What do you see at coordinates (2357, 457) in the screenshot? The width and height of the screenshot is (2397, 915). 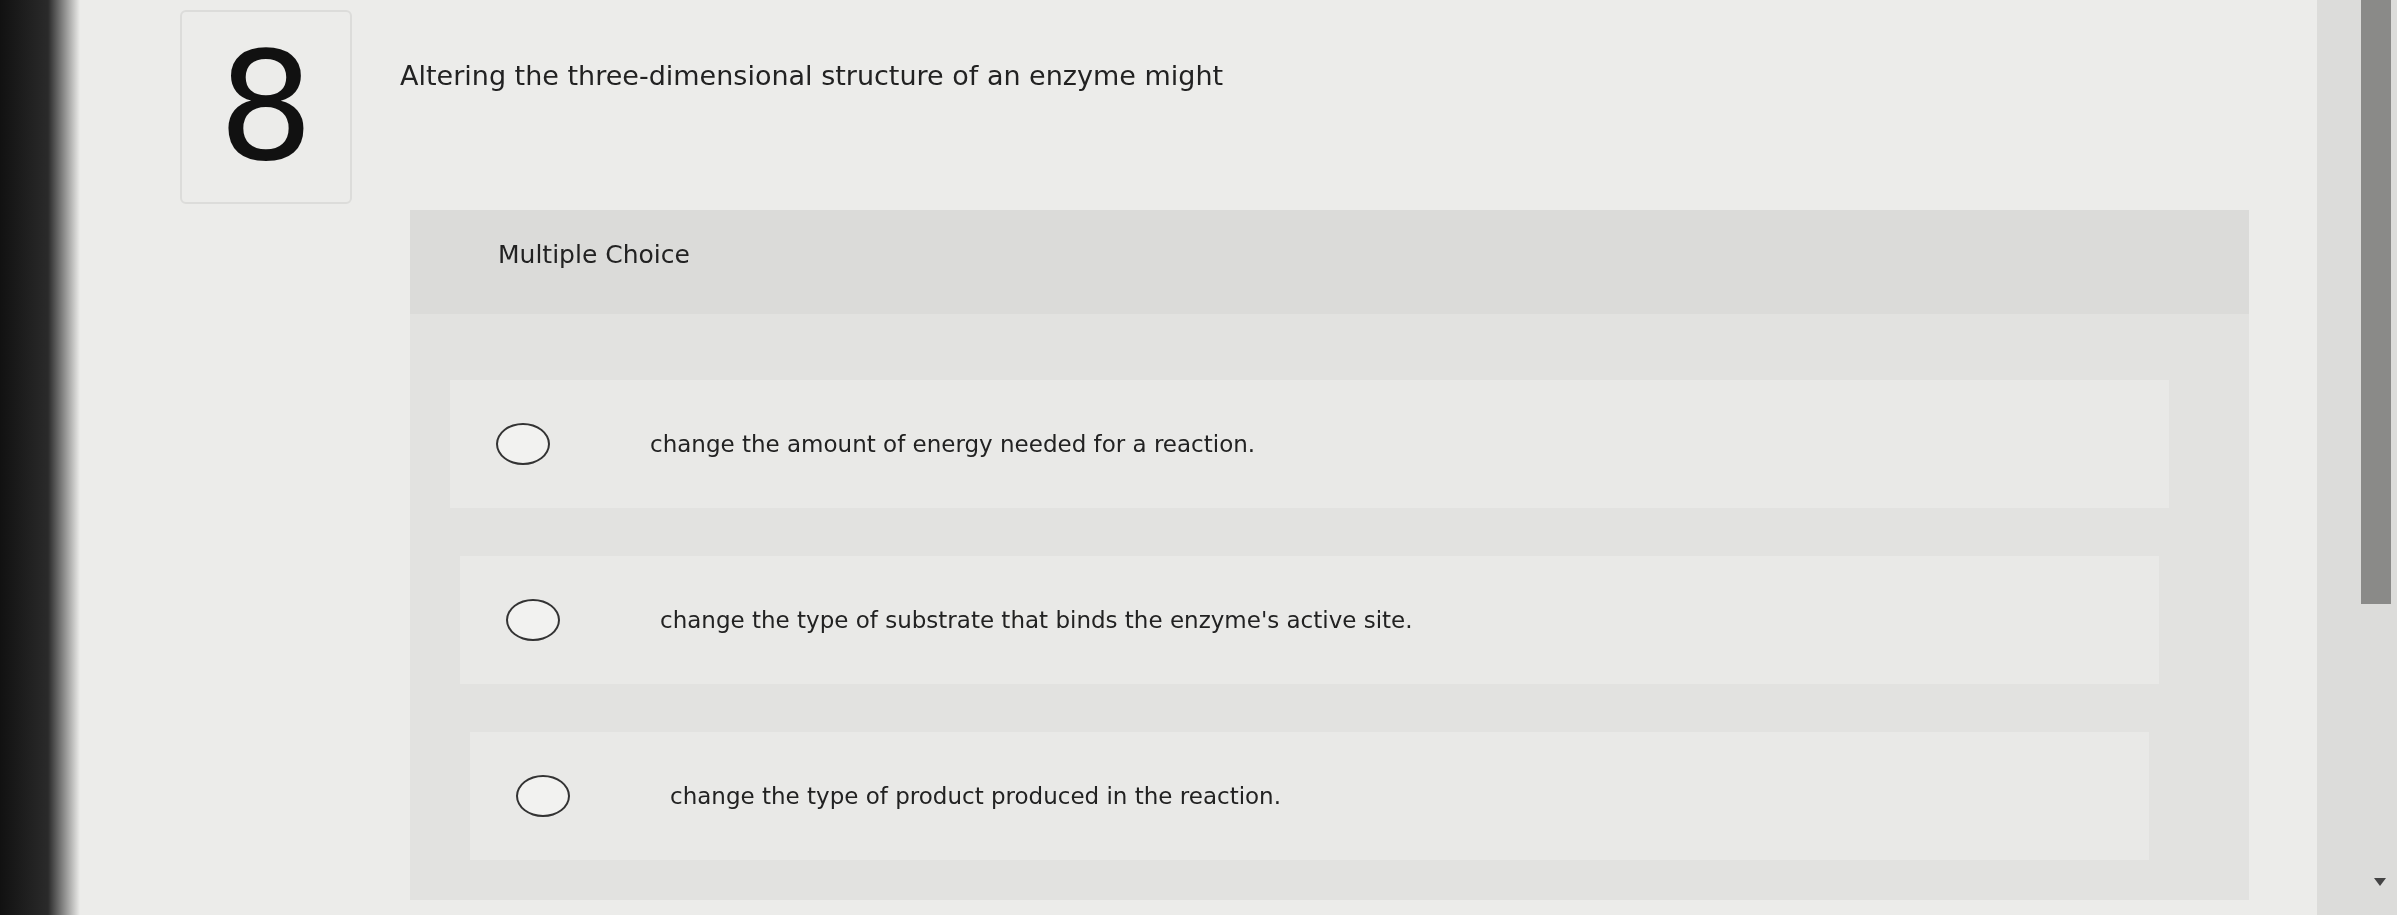 I see `scrollbar` at bounding box center [2357, 457].